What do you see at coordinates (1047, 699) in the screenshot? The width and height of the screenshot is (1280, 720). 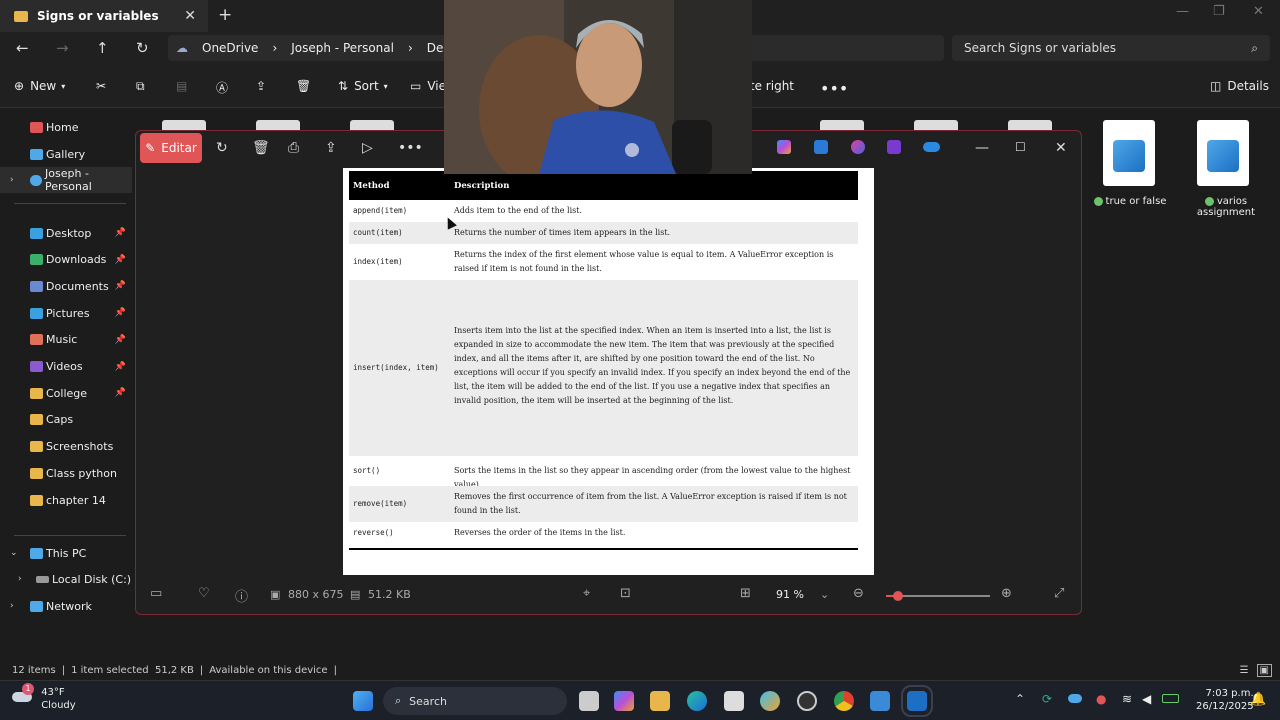 I see `sync-icon: ⟳` at bounding box center [1047, 699].